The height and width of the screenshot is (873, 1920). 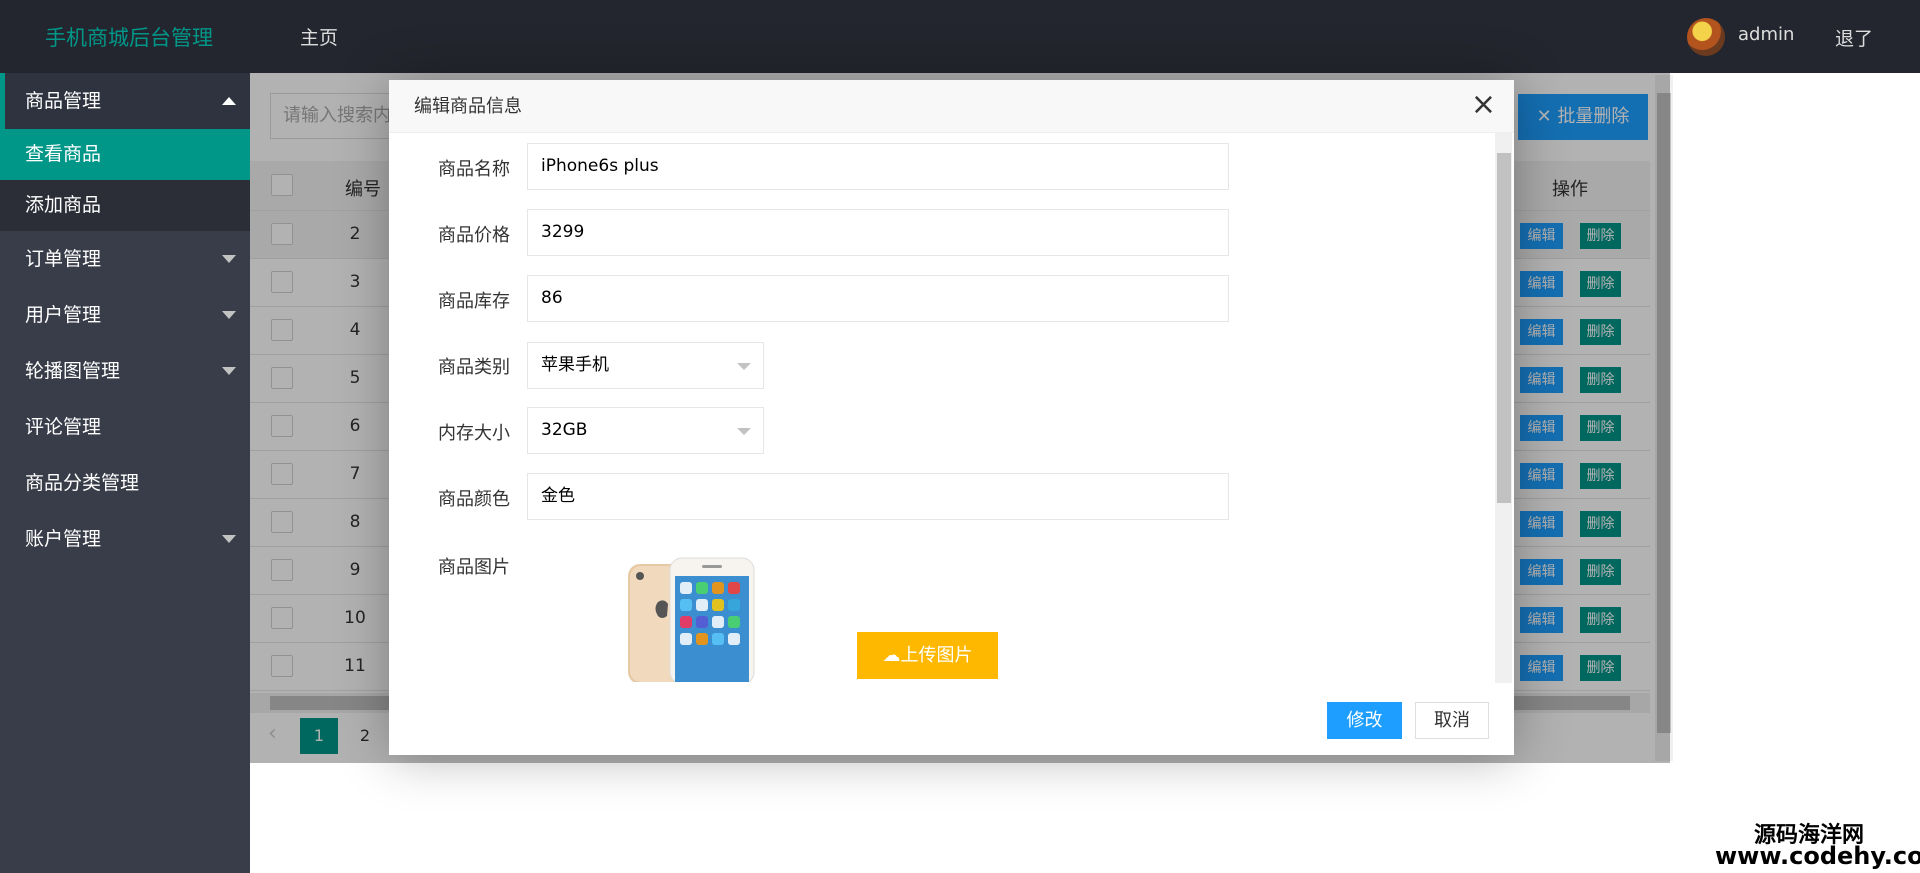 I want to click on sidebar-item-label: 评论管理, so click(x=63, y=427).